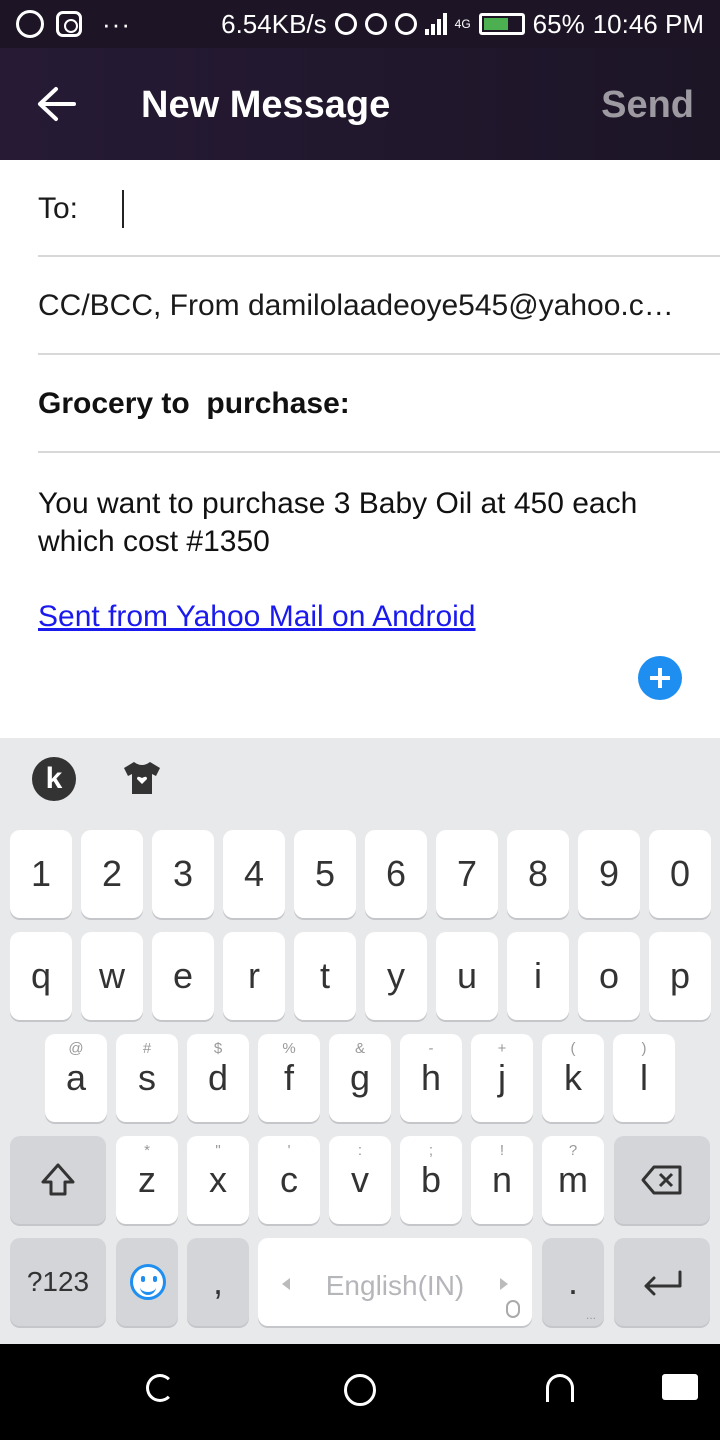 This screenshot has width=720, height=1440. What do you see at coordinates (147, 1180) in the screenshot?
I see `key-z: * z` at bounding box center [147, 1180].